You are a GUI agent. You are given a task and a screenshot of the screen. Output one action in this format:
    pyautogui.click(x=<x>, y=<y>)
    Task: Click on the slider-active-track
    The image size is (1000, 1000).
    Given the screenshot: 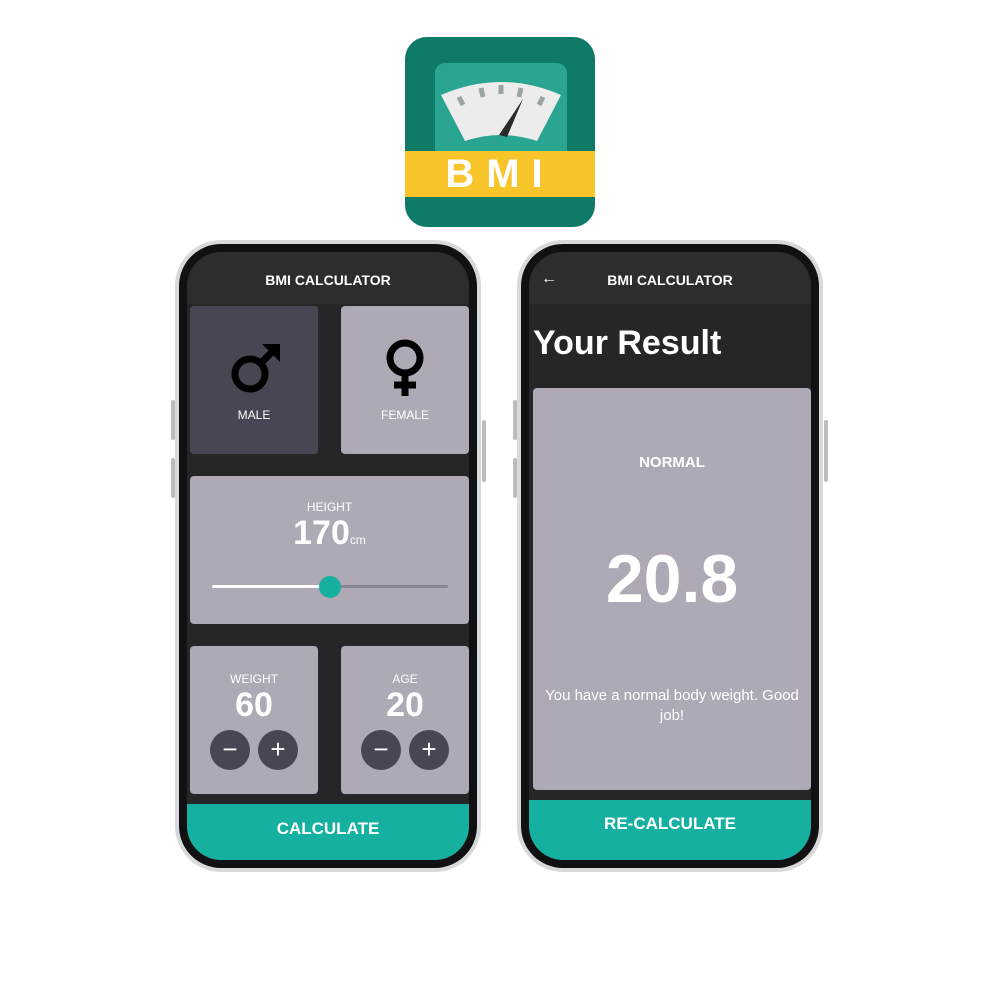 What is the action you would take?
    pyautogui.click(x=271, y=586)
    